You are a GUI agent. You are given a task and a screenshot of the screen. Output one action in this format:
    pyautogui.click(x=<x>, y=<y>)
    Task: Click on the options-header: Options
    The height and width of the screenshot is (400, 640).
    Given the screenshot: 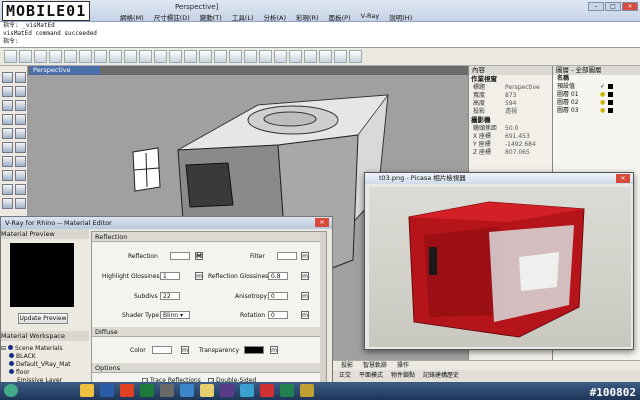 What is the action you would take?
    pyautogui.click(x=207, y=368)
    